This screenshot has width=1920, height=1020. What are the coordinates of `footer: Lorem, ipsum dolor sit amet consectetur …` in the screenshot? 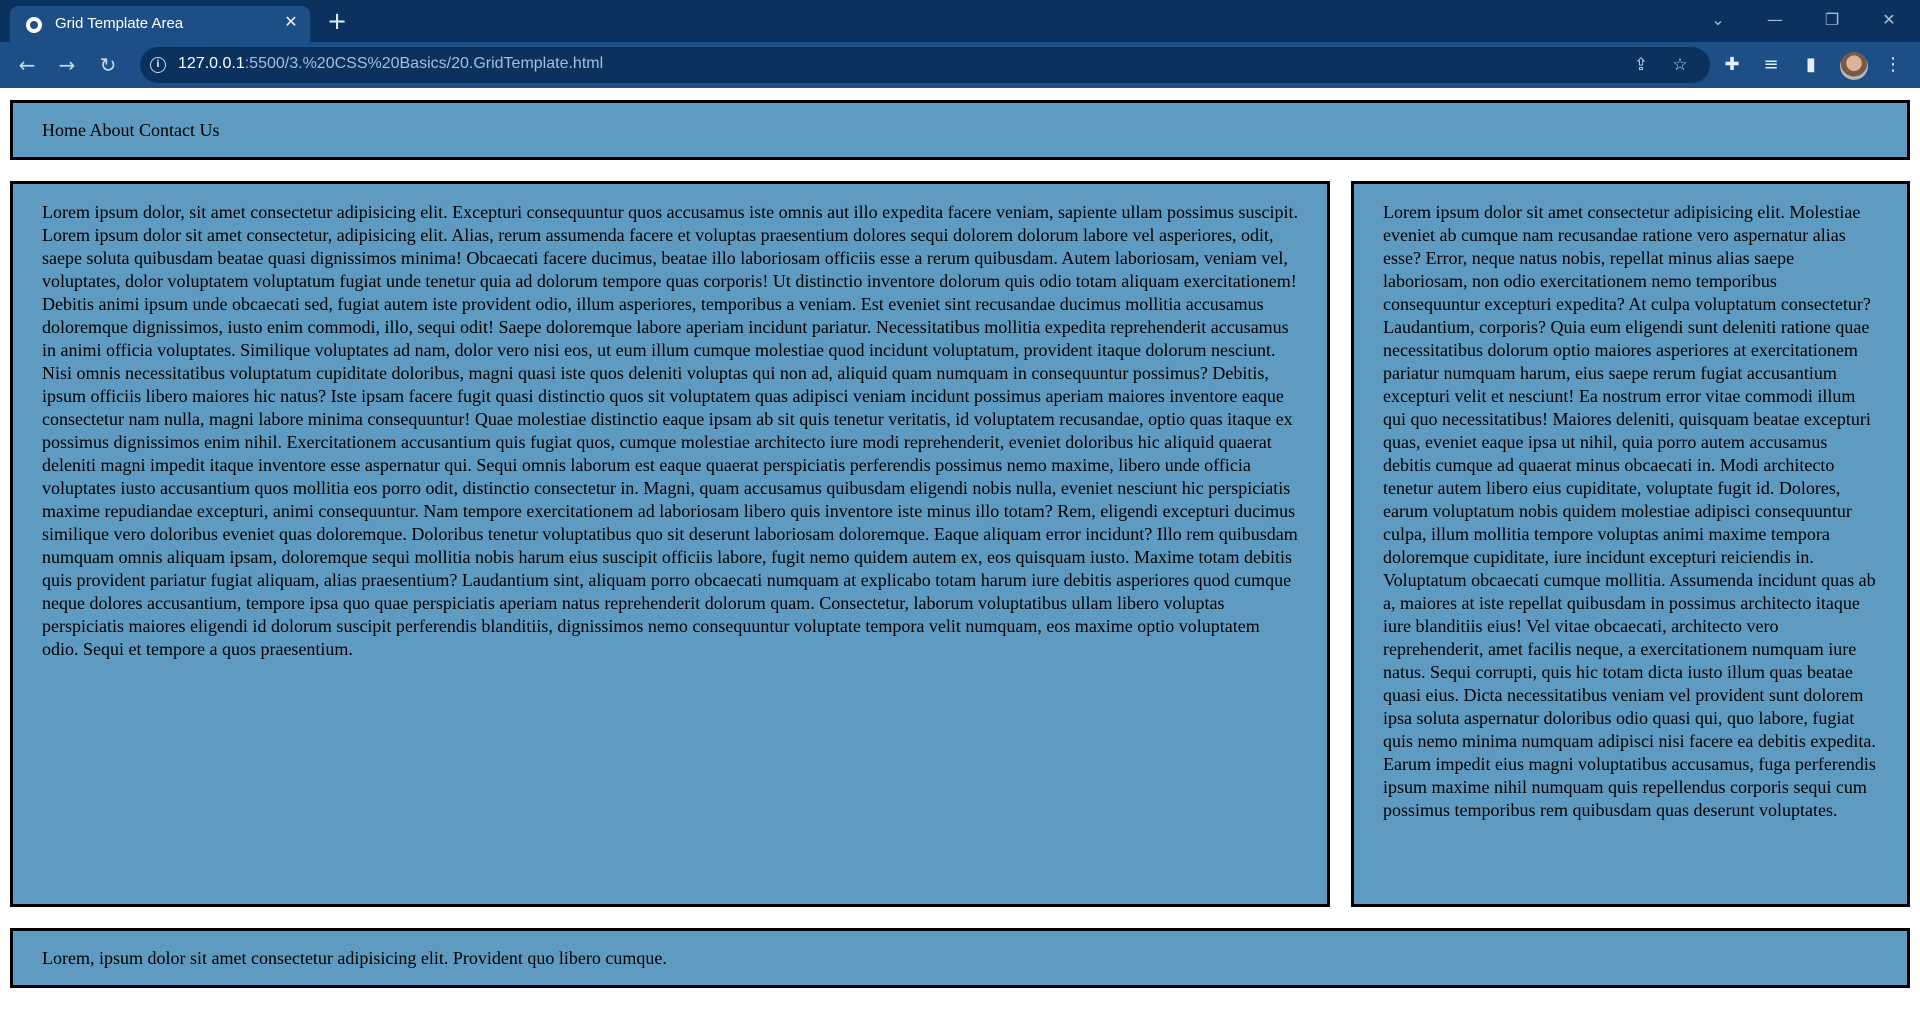 It's located at (960, 958).